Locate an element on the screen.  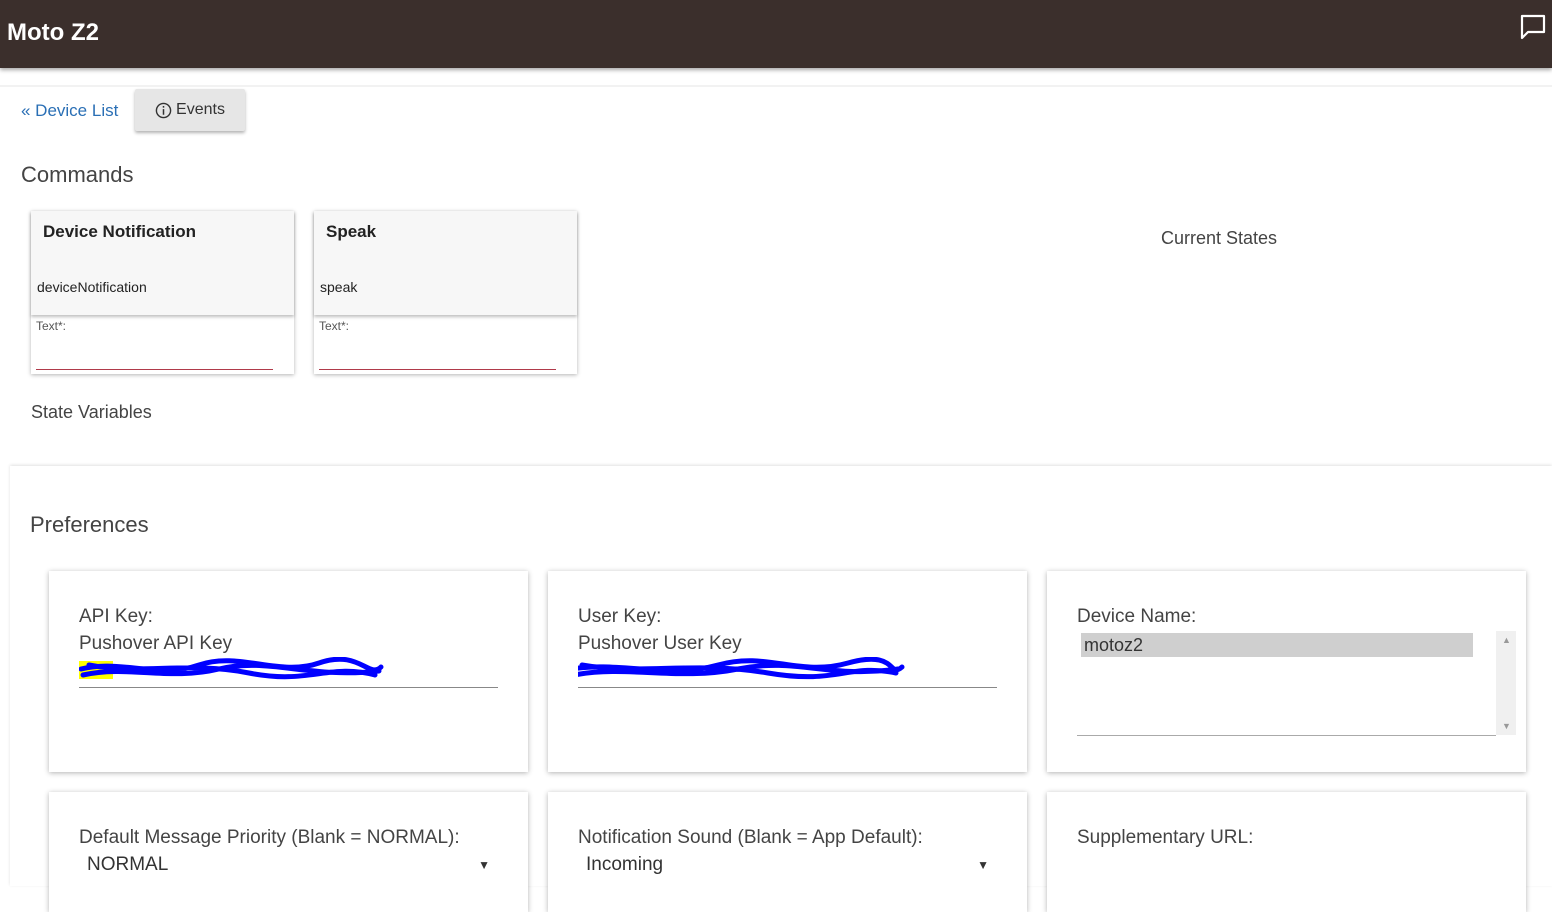
user-key-card: User Key: Pushover User Key is located at coordinates (787, 671).